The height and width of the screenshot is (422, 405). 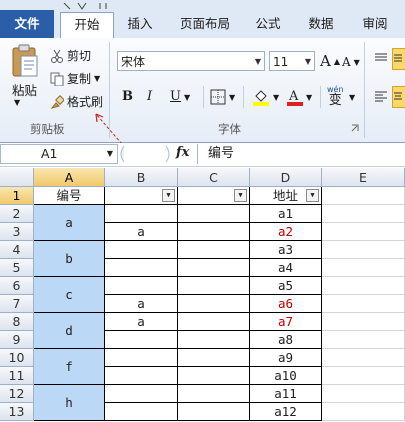 What do you see at coordinates (175, 96) in the screenshot?
I see `underline-button: U` at bounding box center [175, 96].